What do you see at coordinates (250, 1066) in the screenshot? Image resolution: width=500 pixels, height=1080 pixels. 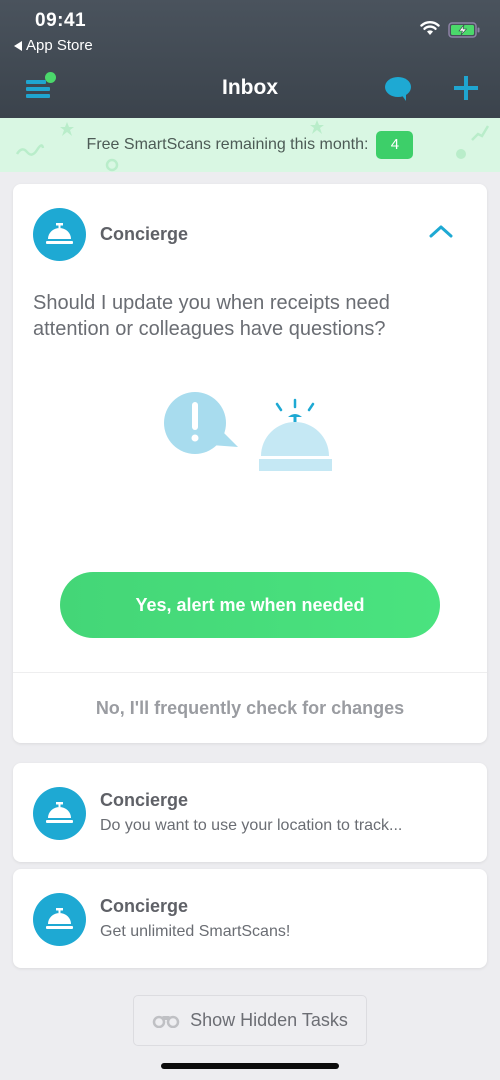 I see `home-indicator` at bounding box center [250, 1066].